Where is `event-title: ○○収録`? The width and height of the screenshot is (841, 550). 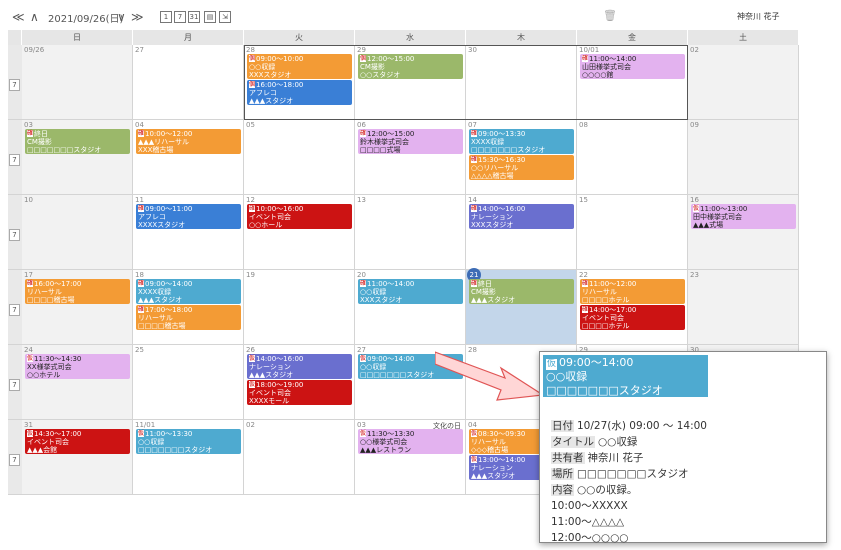 event-title: ○○収録 is located at coordinates (151, 442).